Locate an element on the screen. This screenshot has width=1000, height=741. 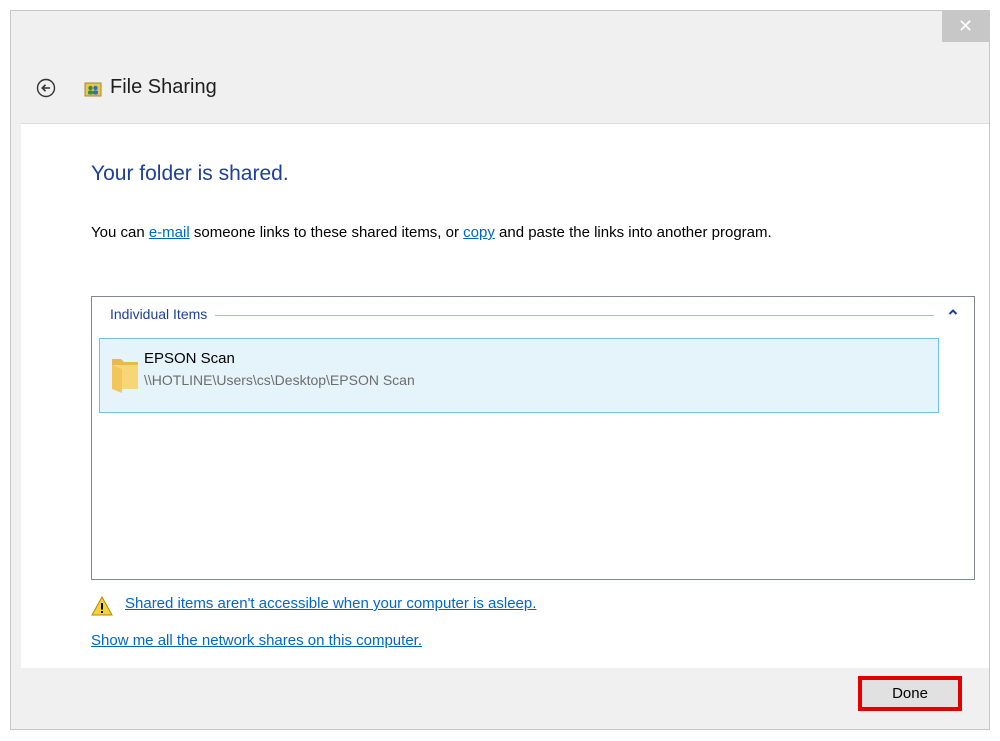
title-bar: File Sharing is located at coordinates (500, 88).